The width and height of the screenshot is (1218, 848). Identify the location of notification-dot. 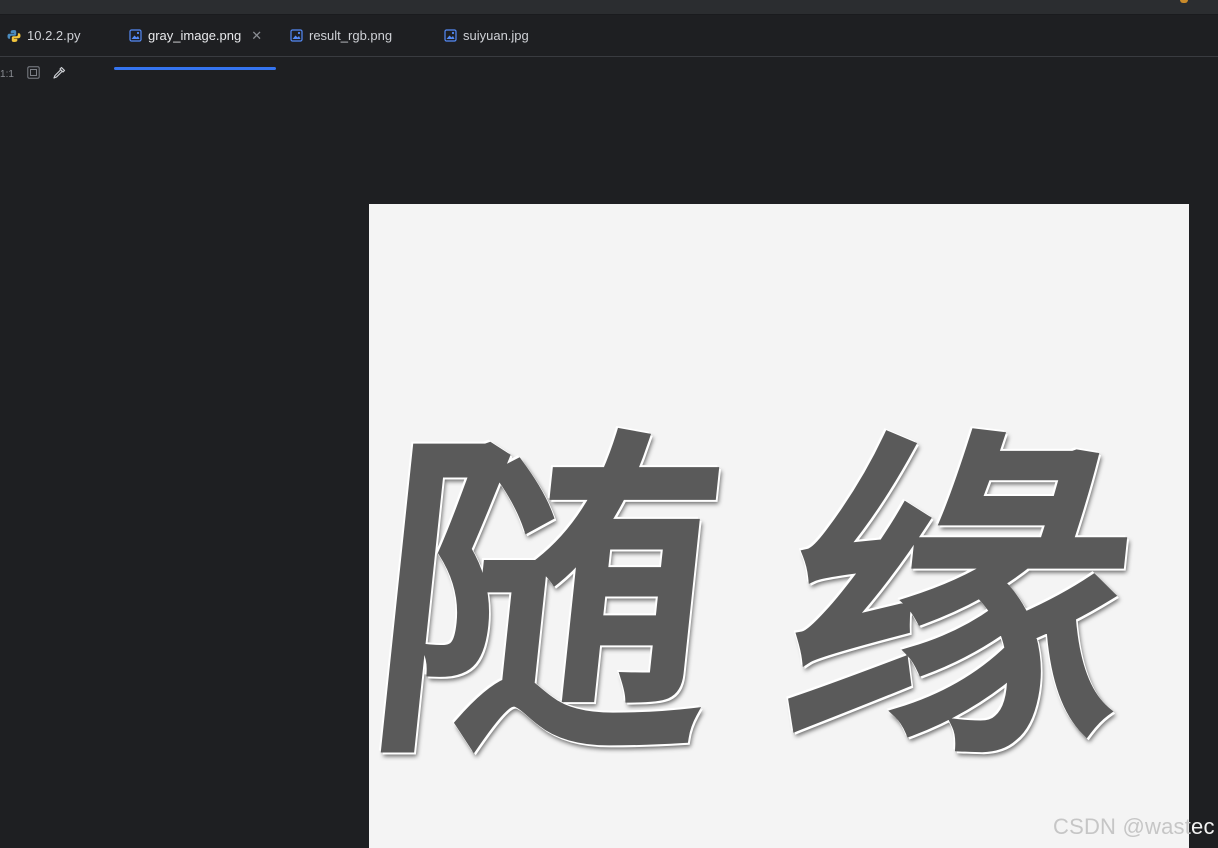
(1184, 1).